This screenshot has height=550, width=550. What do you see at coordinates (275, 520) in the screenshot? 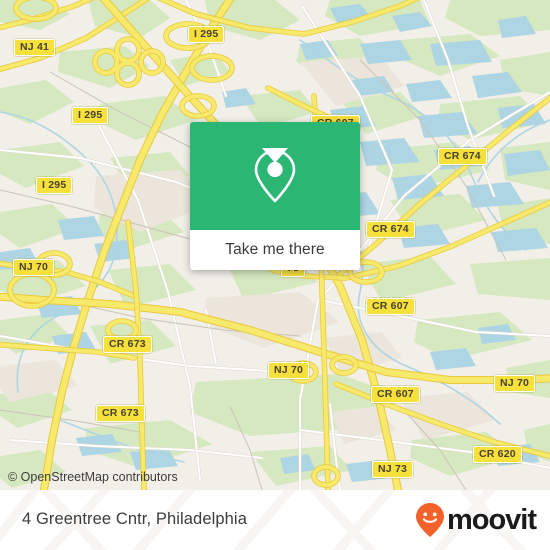
I see `footer-bar: 4 Greentree Cntr, Philadelphia moovit` at bounding box center [275, 520].